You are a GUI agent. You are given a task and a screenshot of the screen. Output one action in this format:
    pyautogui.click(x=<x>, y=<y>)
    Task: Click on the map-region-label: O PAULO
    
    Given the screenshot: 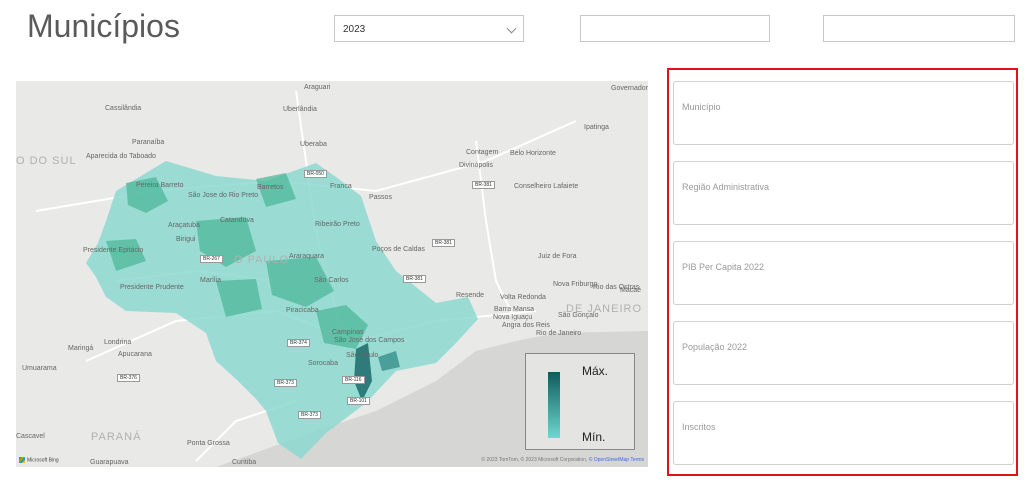 What is the action you would take?
    pyautogui.click(x=262, y=260)
    